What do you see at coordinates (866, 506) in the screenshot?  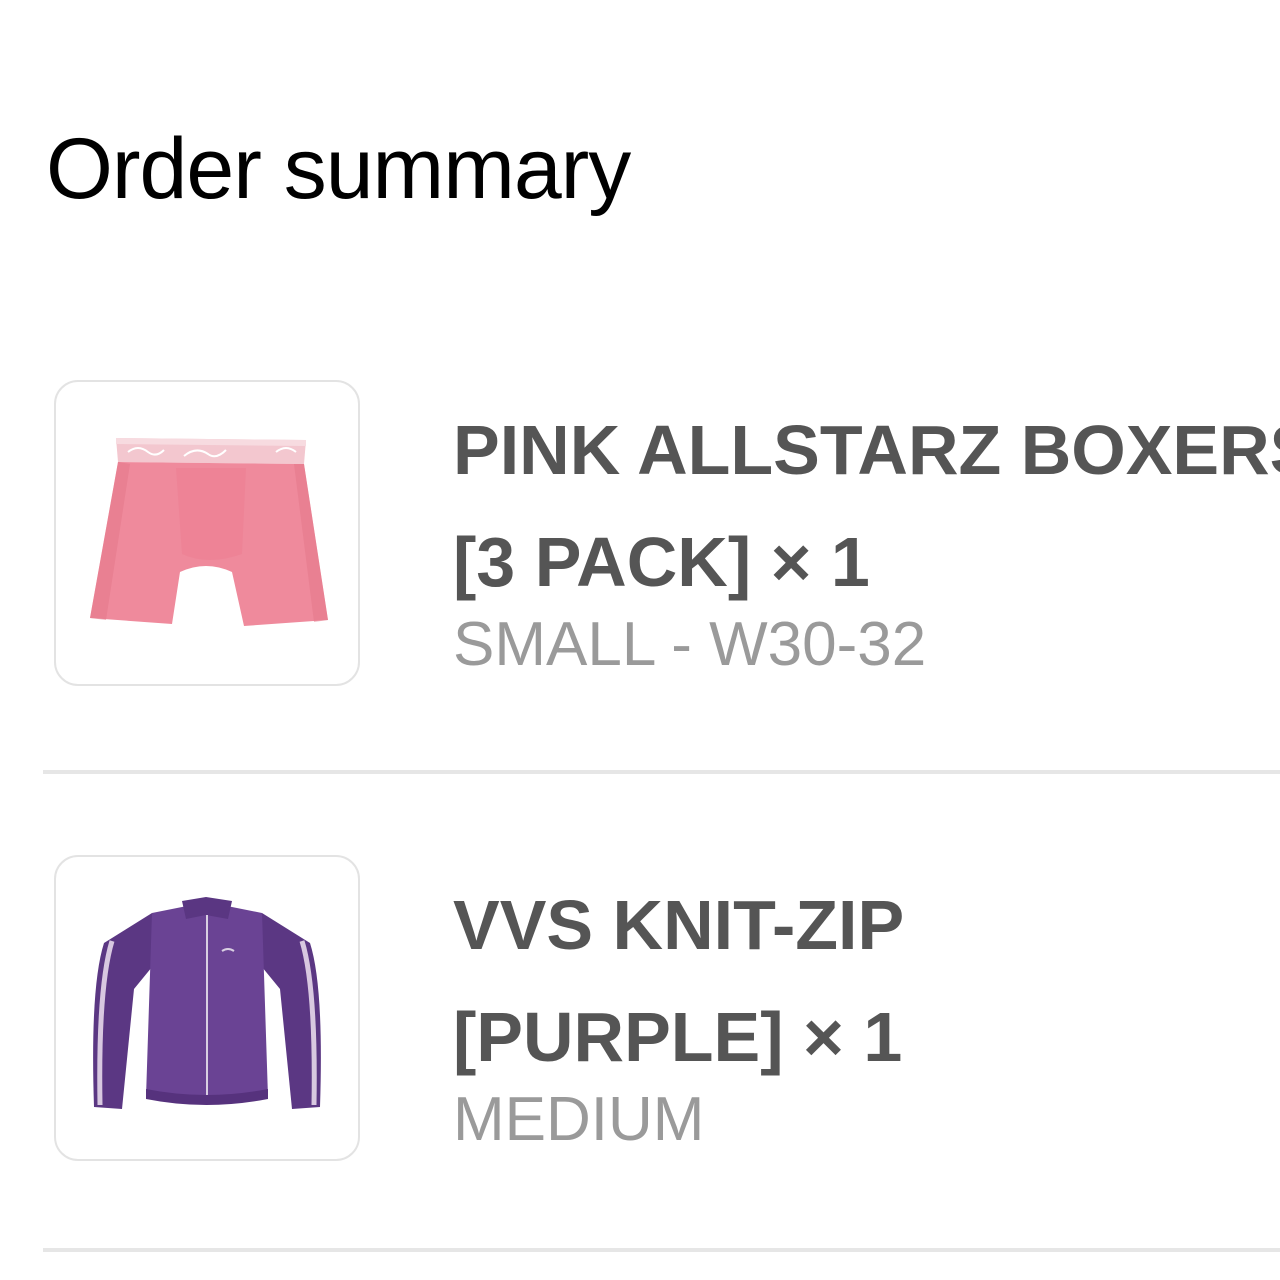 I see `product-name: PINK ALLSTARZ BOXERS [3 PACK] × 1` at bounding box center [866, 506].